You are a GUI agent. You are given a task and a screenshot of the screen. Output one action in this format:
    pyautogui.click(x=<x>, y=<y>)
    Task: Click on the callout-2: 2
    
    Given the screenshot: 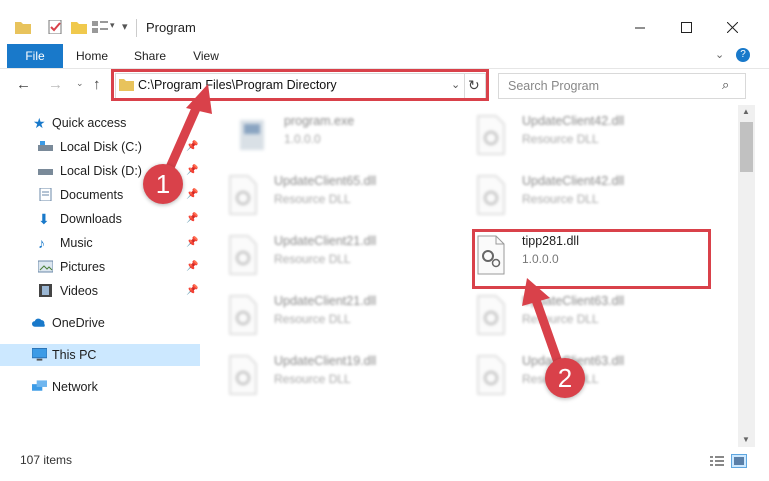 What is the action you would take?
    pyautogui.click(x=565, y=378)
    